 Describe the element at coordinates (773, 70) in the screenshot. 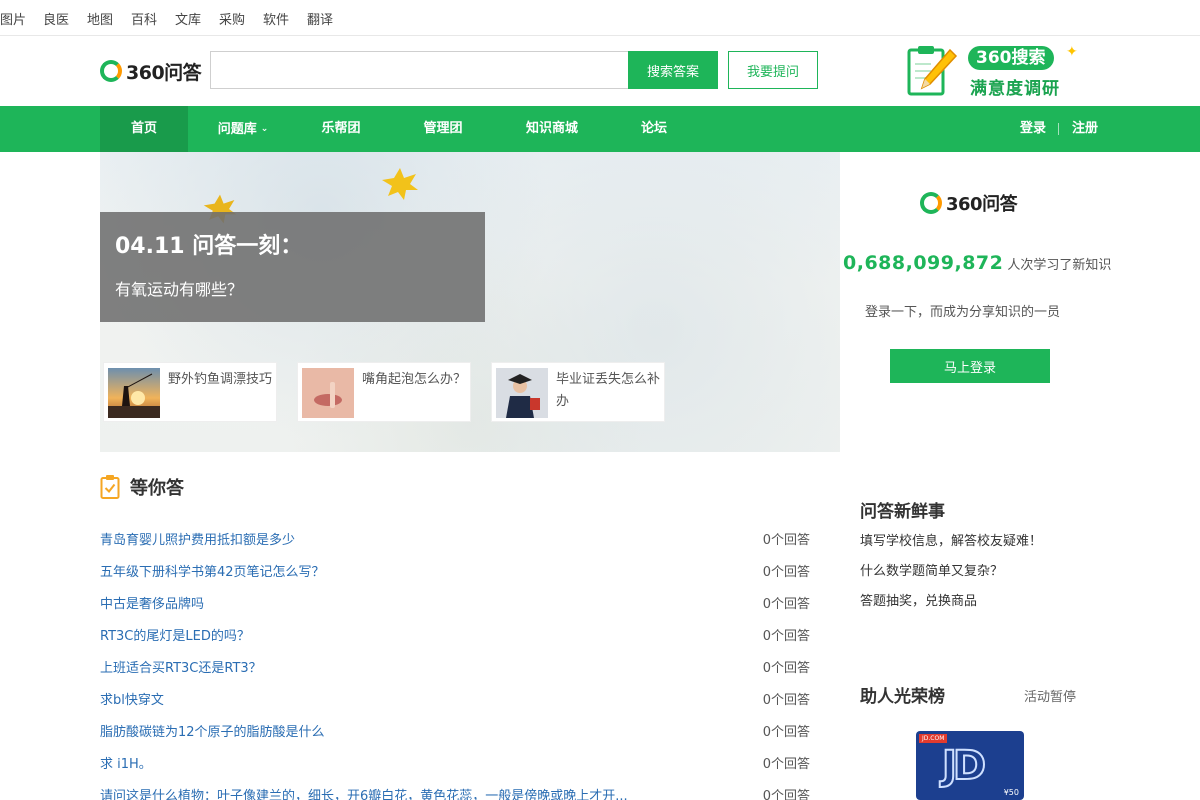

I see `ask-question-button: 我要提问` at that location.